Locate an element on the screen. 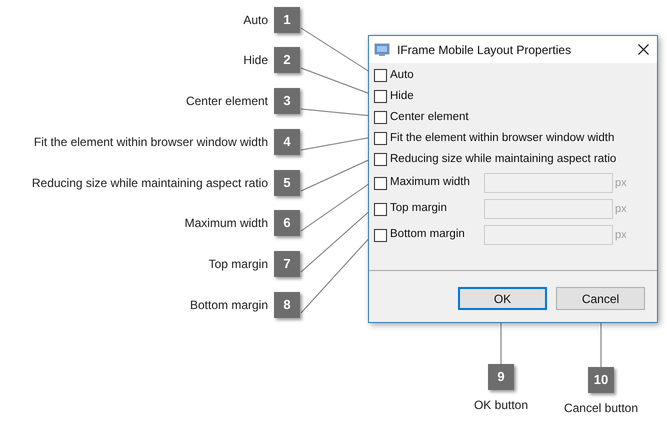 Image resolution: width=667 pixels, height=430 pixels. checkbox-label: Hide is located at coordinates (402, 96).